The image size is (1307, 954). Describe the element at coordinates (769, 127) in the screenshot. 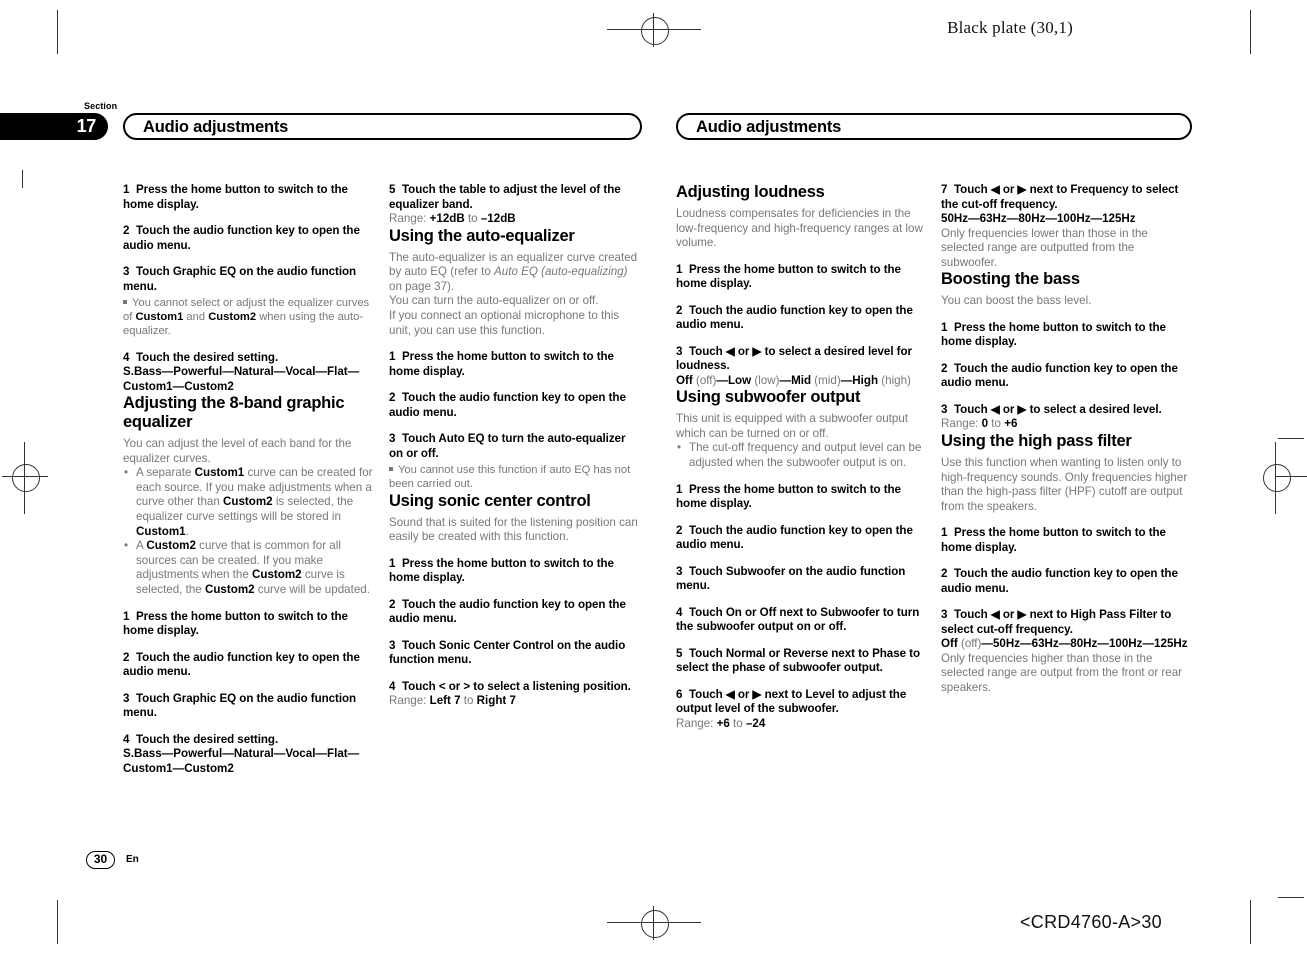

I see `running-header-right-title: Audio adjustments` at that location.